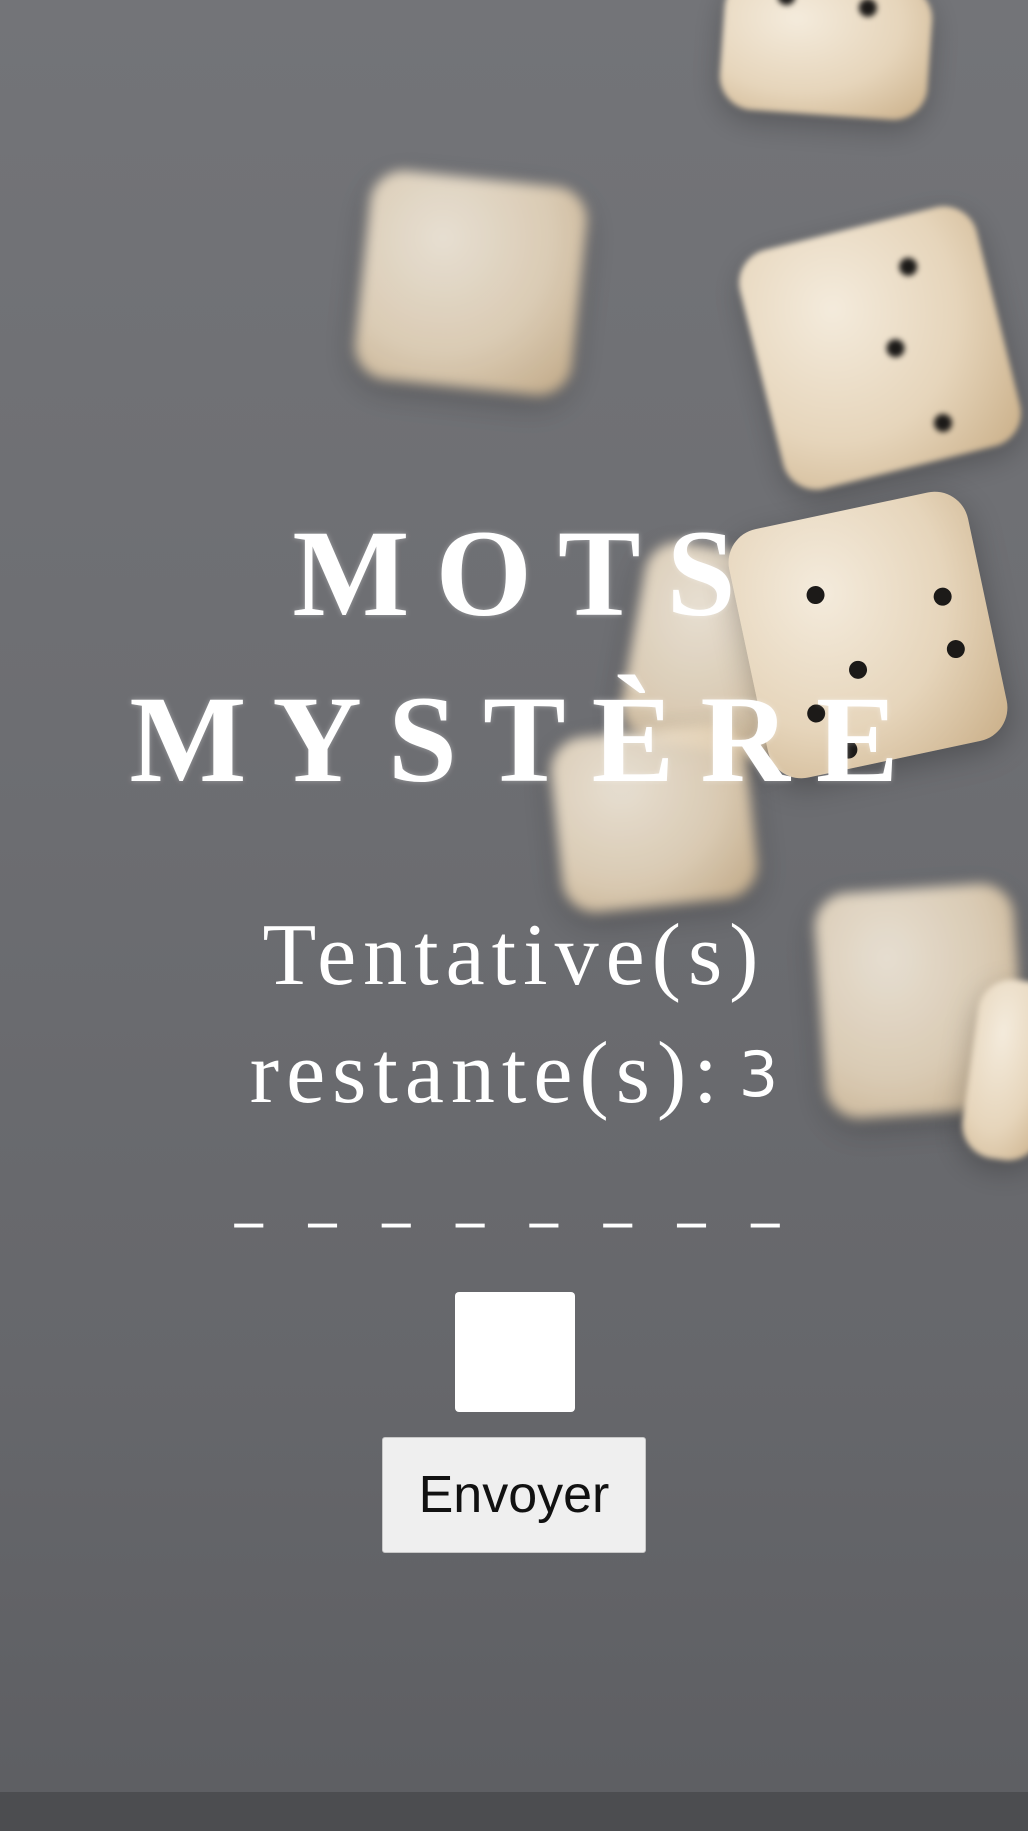 Image resolution: width=1028 pixels, height=1831 pixels. I want to click on attempts-count: 3, so click(758, 1074).